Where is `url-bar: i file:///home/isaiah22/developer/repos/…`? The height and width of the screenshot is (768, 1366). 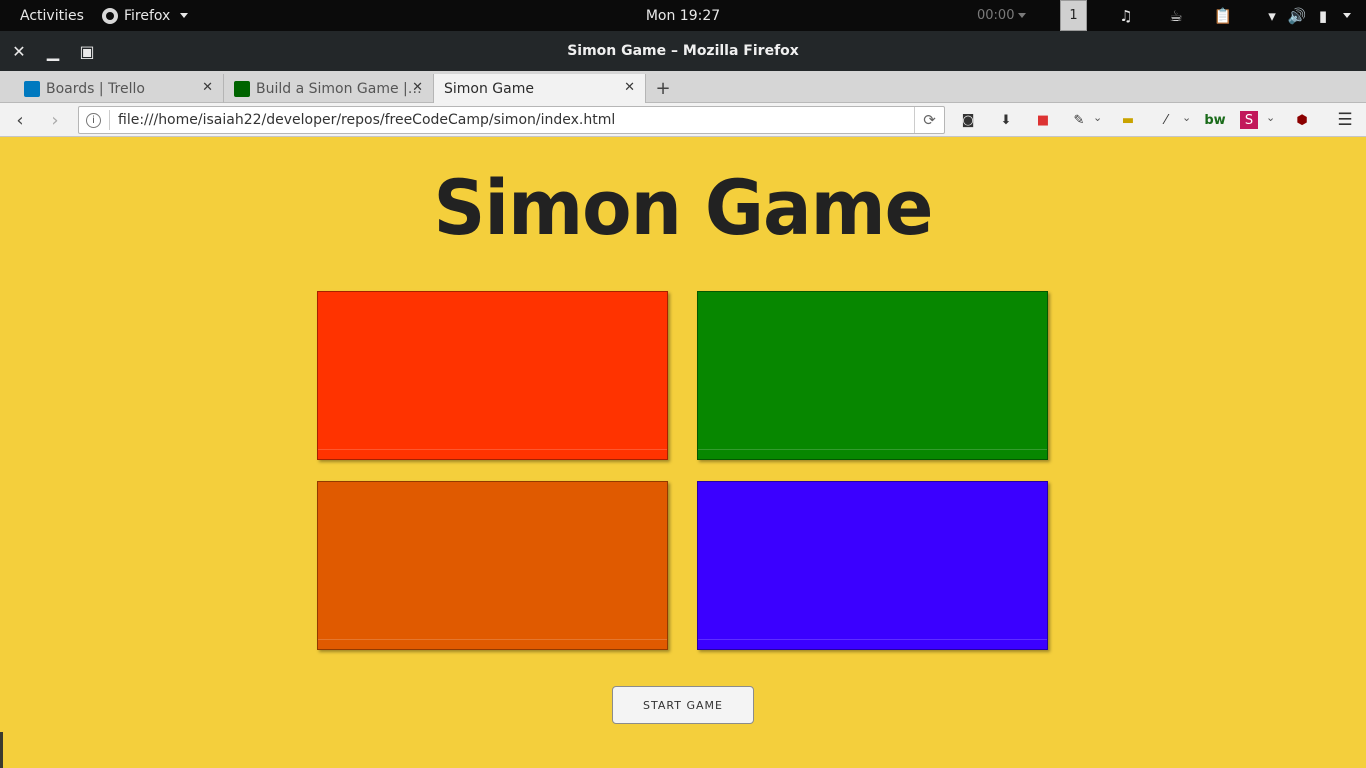 url-bar: i file:///home/isaiah22/developer/repos/… is located at coordinates (511, 120).